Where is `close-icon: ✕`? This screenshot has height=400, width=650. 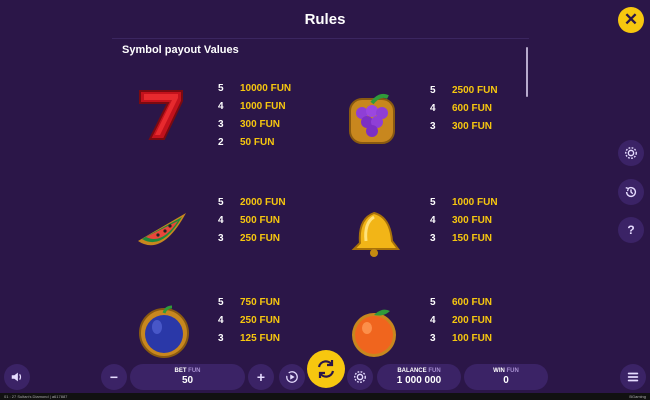
close-icon: ✕ is located at coordinates (631, 19).